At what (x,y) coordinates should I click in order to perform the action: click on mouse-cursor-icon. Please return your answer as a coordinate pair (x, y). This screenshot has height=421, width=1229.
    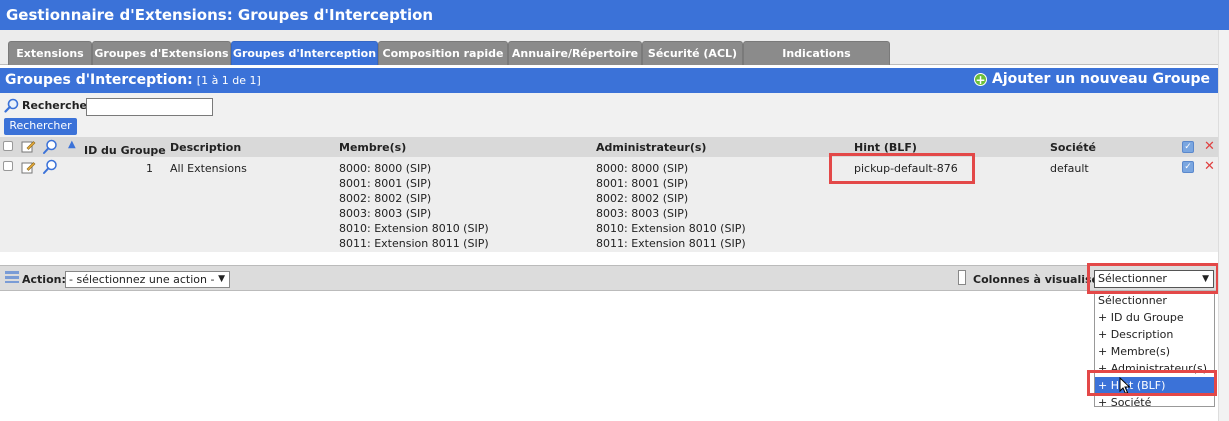
    Looking at the image, I should click on (1125, 386).